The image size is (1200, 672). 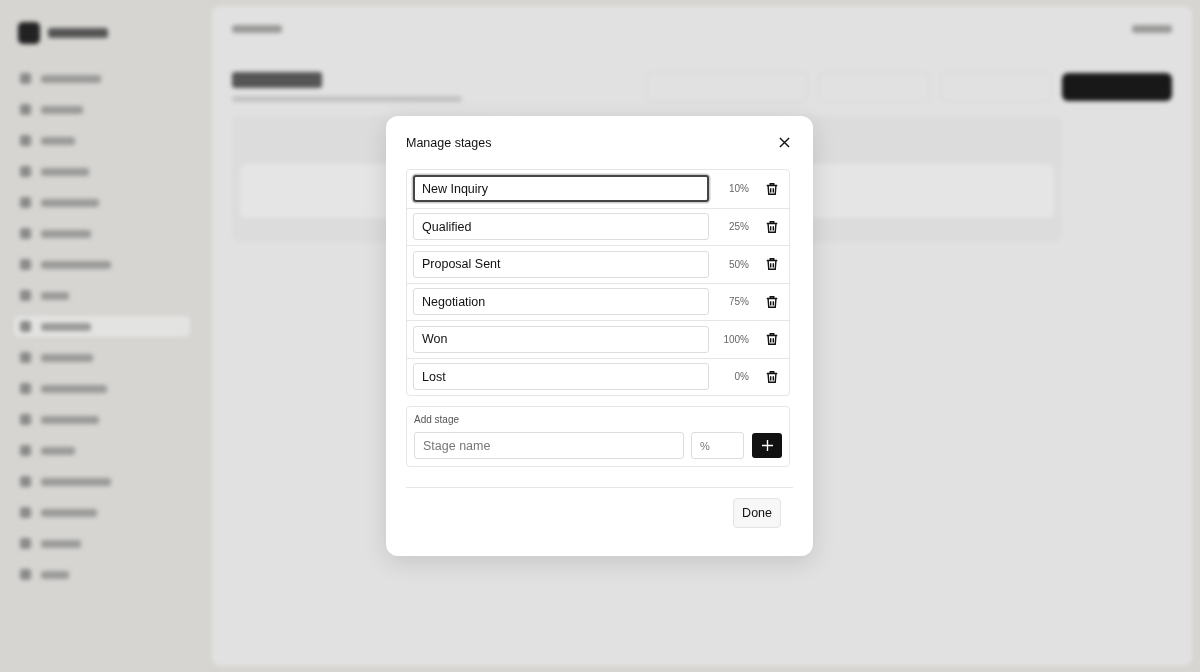 What do you see at coordinates (738, 189) in the screenshot?
I see `stage-percent: 10%` at bounding box center [738, 189].